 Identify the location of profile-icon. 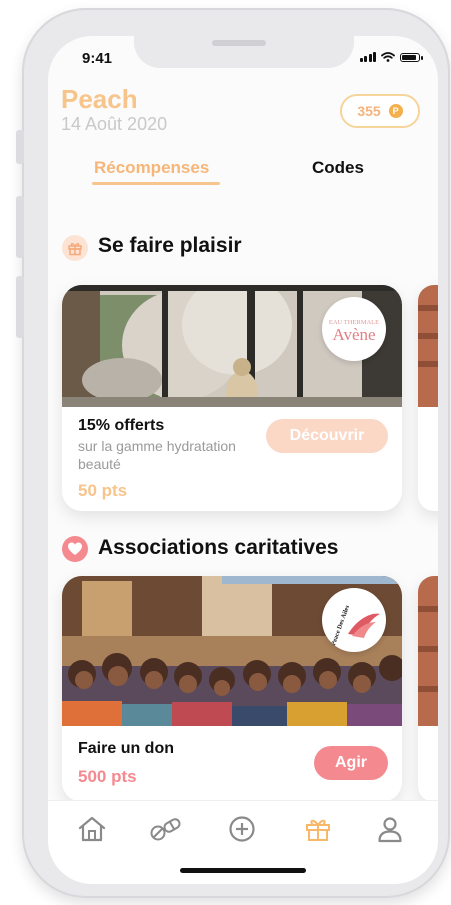
(390, 829).